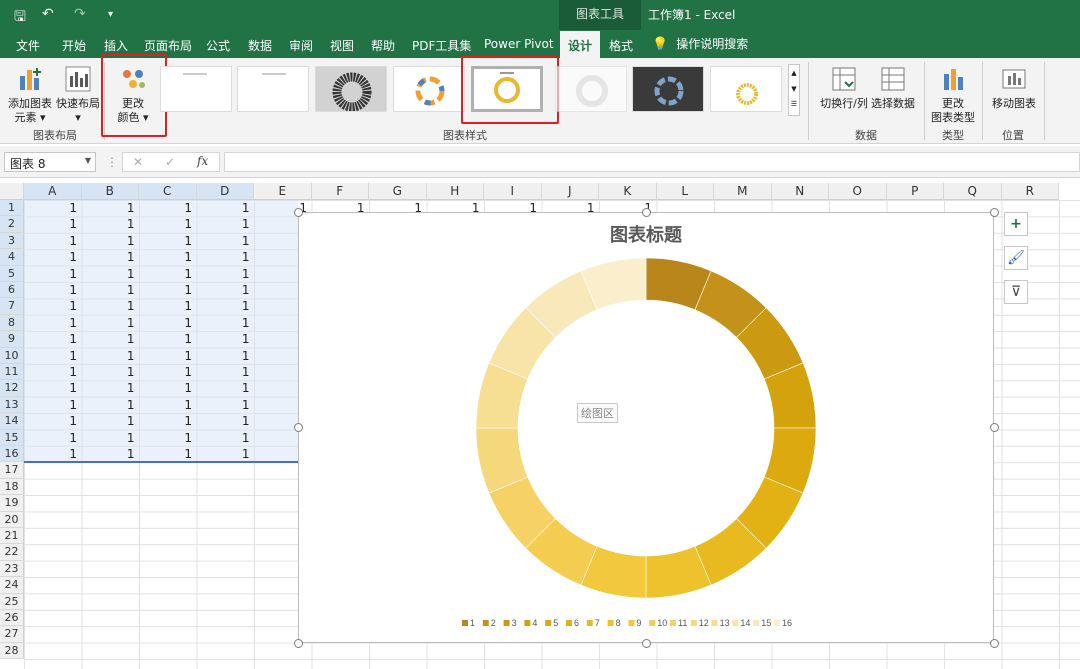 The image size is (1080, 669). What do you see at coordinates (12, 388) in the screenshot?
I see `row-header: 12` at bounding box center [12, 388].